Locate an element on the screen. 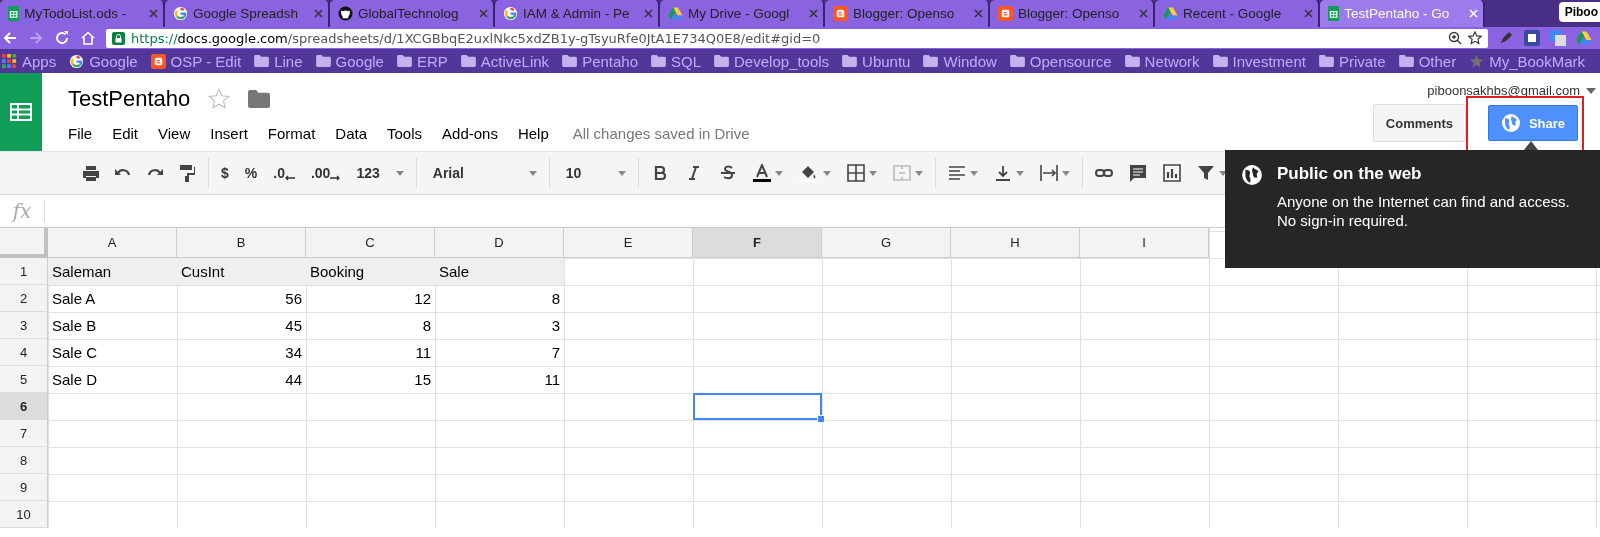 This screenshot has width=1600, height=537. more-formats-button: 123 is located at coordinates (368, 173).